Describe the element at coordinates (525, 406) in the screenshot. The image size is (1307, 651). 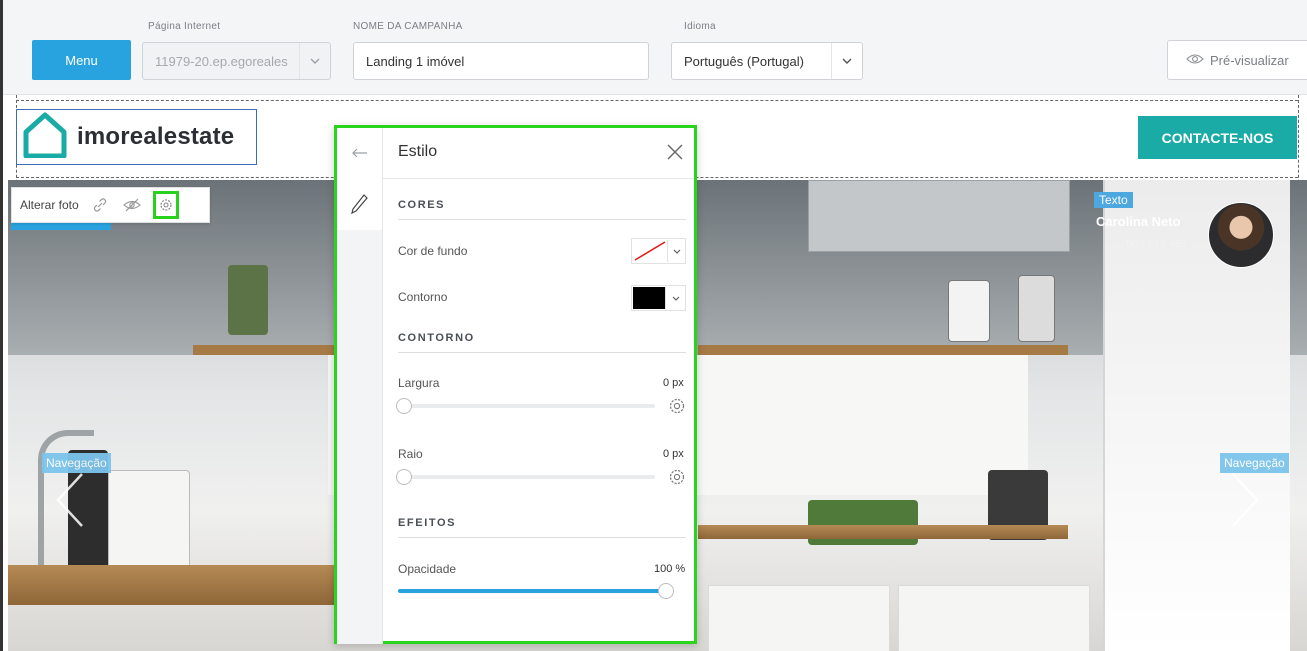
I see `width-slider` at that location.